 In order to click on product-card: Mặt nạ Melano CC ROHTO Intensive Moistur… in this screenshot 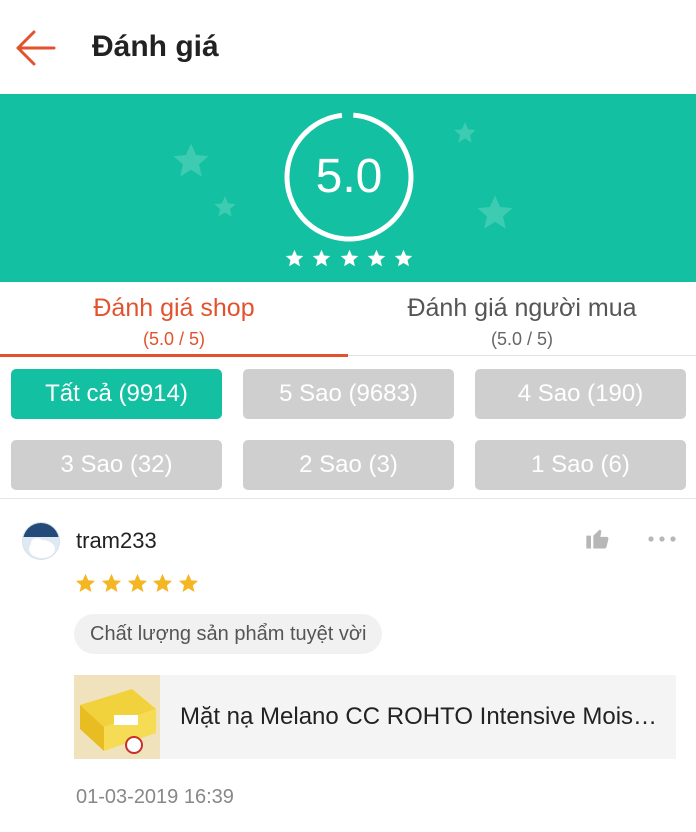, I will do `click(375, 717)`.